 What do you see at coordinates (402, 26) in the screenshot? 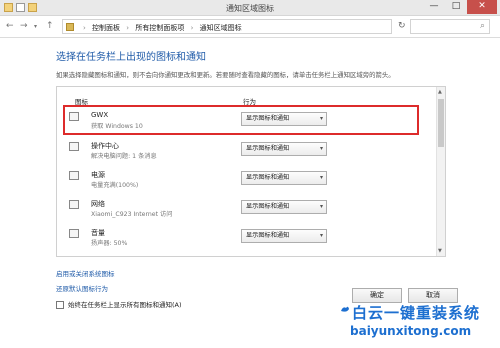
I see `refresh-icon: ↻` at bounding box center [402, 26].